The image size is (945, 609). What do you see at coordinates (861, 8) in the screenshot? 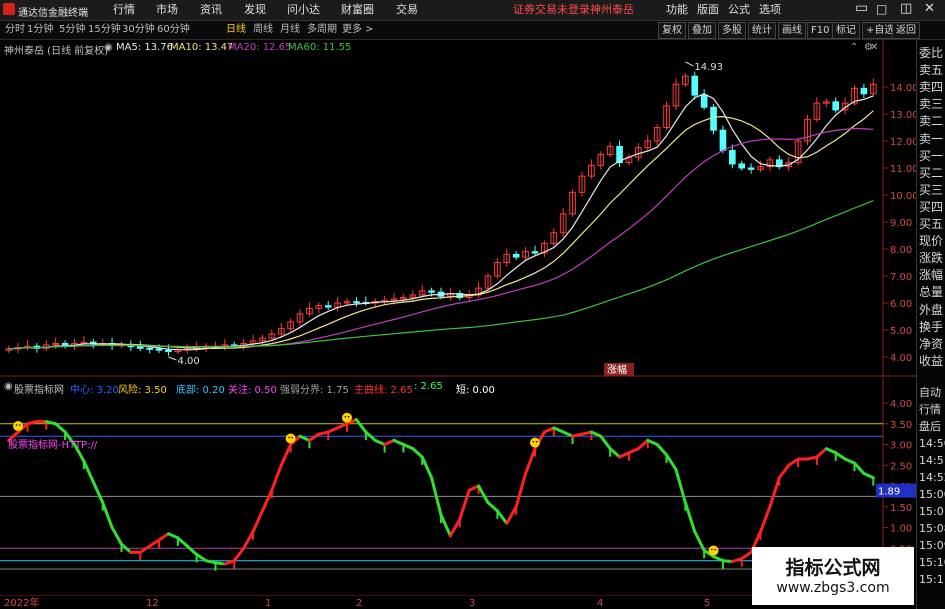
I see `minimize-icon: ▭` at bounding box center [861, 8].